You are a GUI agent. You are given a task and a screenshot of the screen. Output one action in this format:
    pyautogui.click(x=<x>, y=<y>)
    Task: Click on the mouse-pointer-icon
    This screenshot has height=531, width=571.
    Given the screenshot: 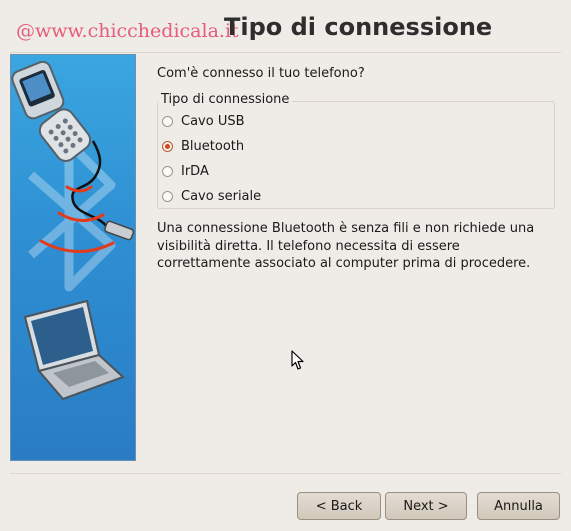 What is the action you would take?
    pyautogui.click(x=297, y=360)
    